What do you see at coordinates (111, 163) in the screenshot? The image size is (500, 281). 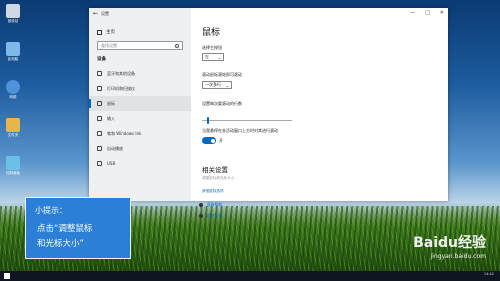 I see `sidebar-item-label: USB` at bounding box center [111, 163].